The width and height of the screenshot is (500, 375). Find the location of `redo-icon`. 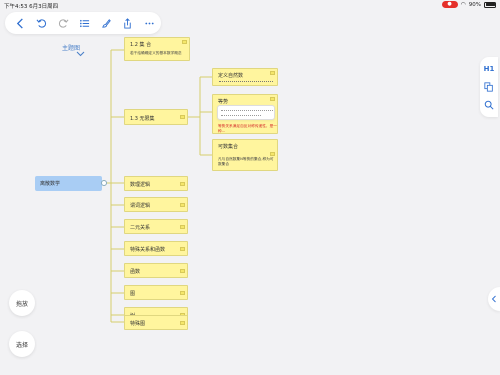

redo-icon is located at coordinates (63, 23).